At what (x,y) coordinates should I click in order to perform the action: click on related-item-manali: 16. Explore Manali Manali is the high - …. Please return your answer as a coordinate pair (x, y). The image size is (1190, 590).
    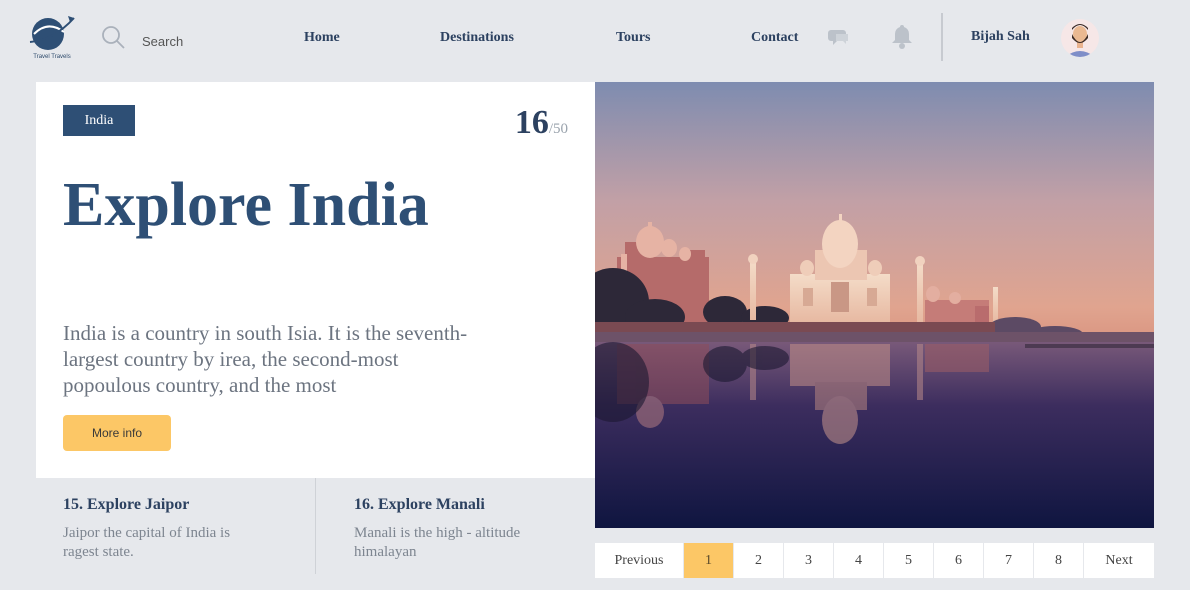
    Looking at the image, I should click on (456, 526).